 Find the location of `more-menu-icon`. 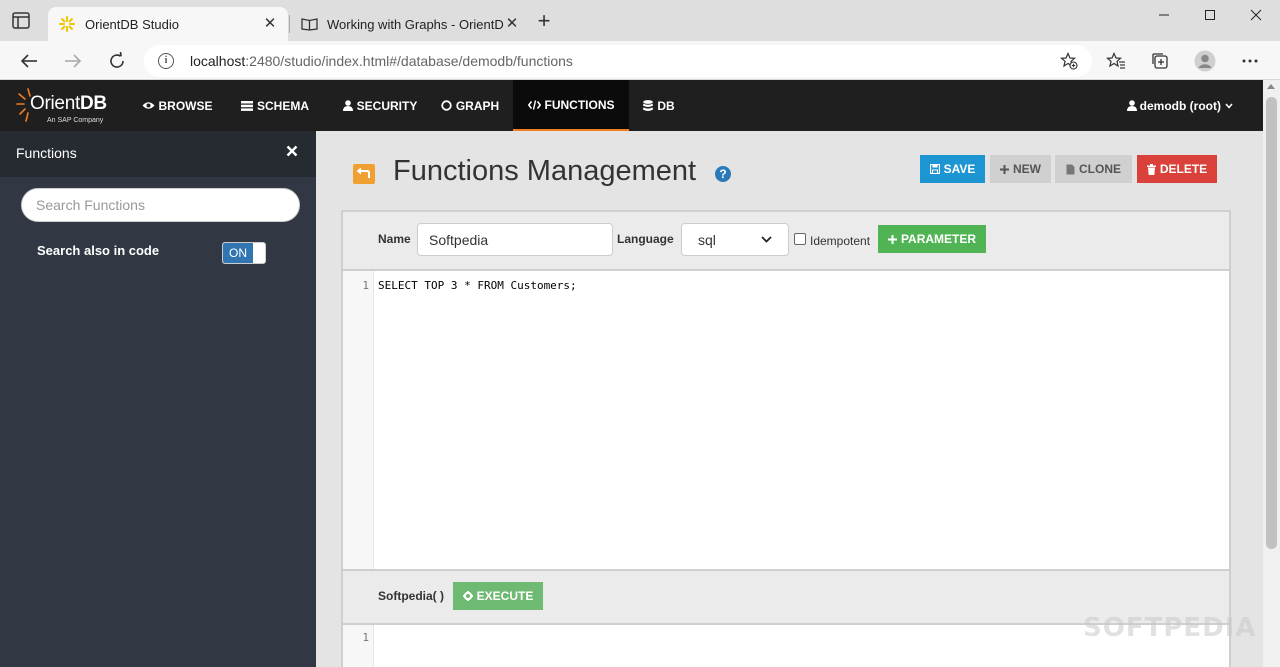

more-menu-icon is located at coordinates (1250, 61).